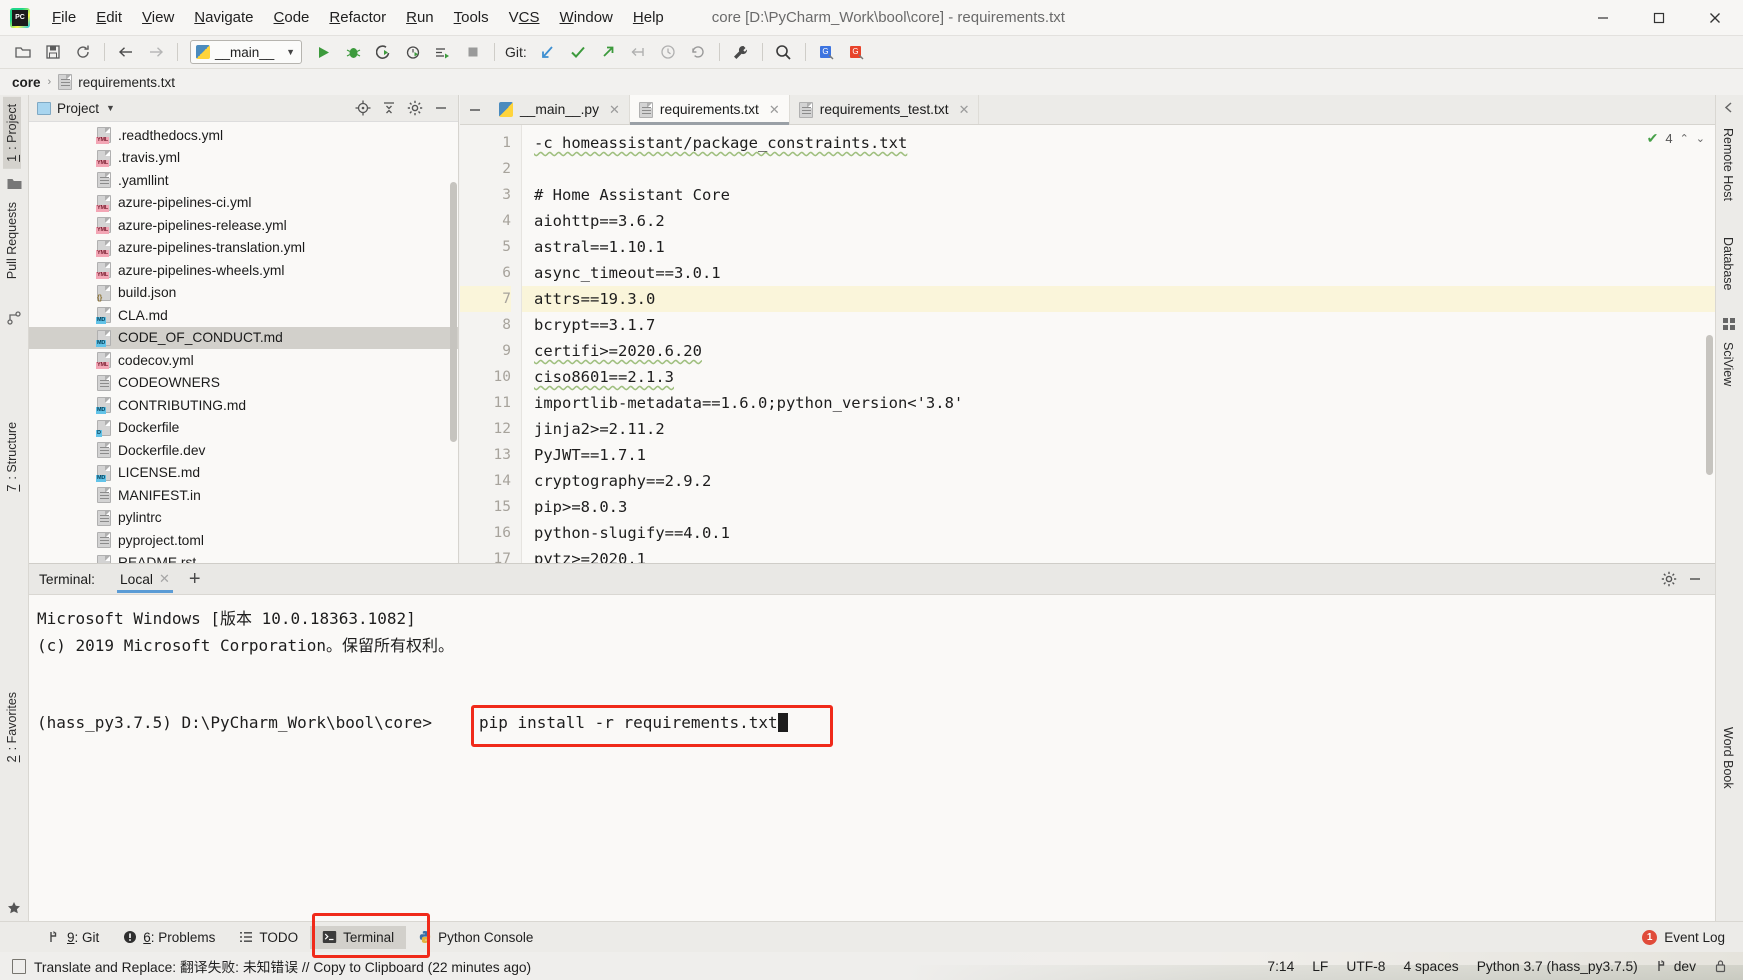 Image resolution: width=1743 pixels, height=980 pixels. I want to click on run-coverage-button, so click(383, 52).